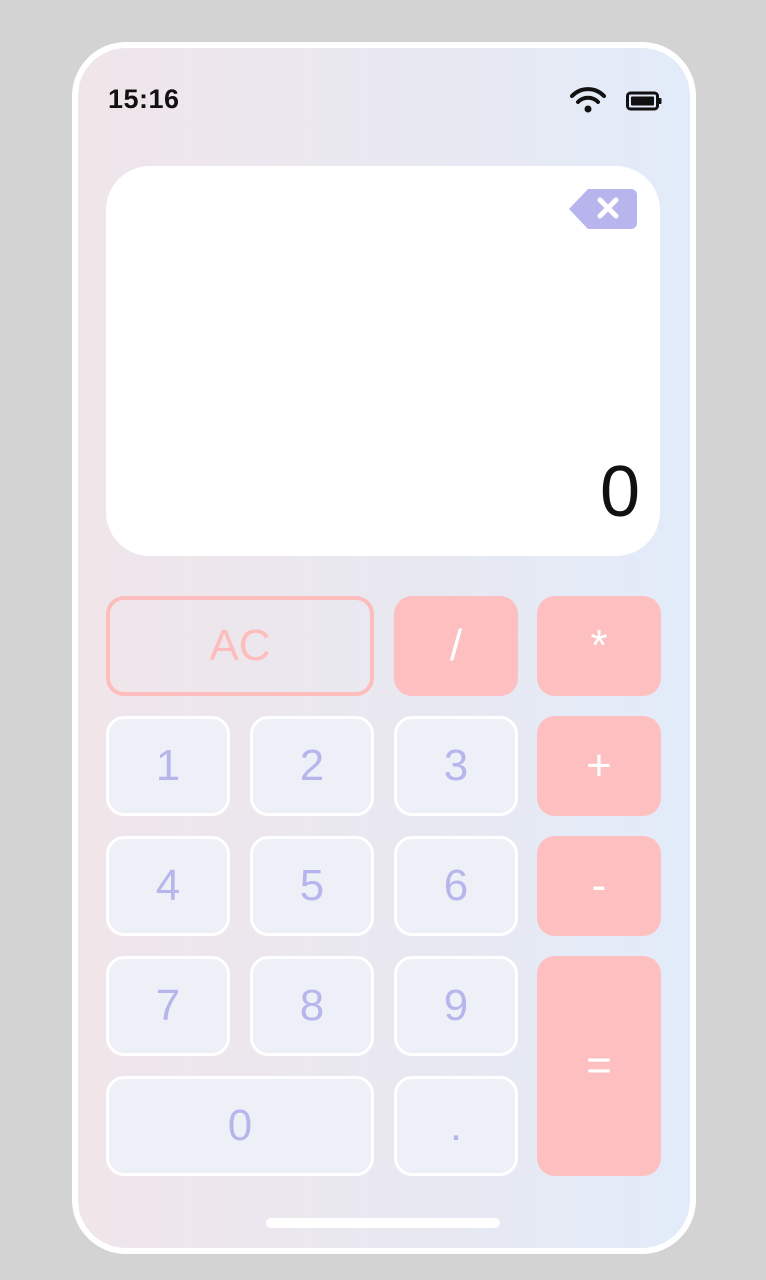  Describe the element at coordinates (588, 100) in the screenshot. I see `wifi-icon` at that location.